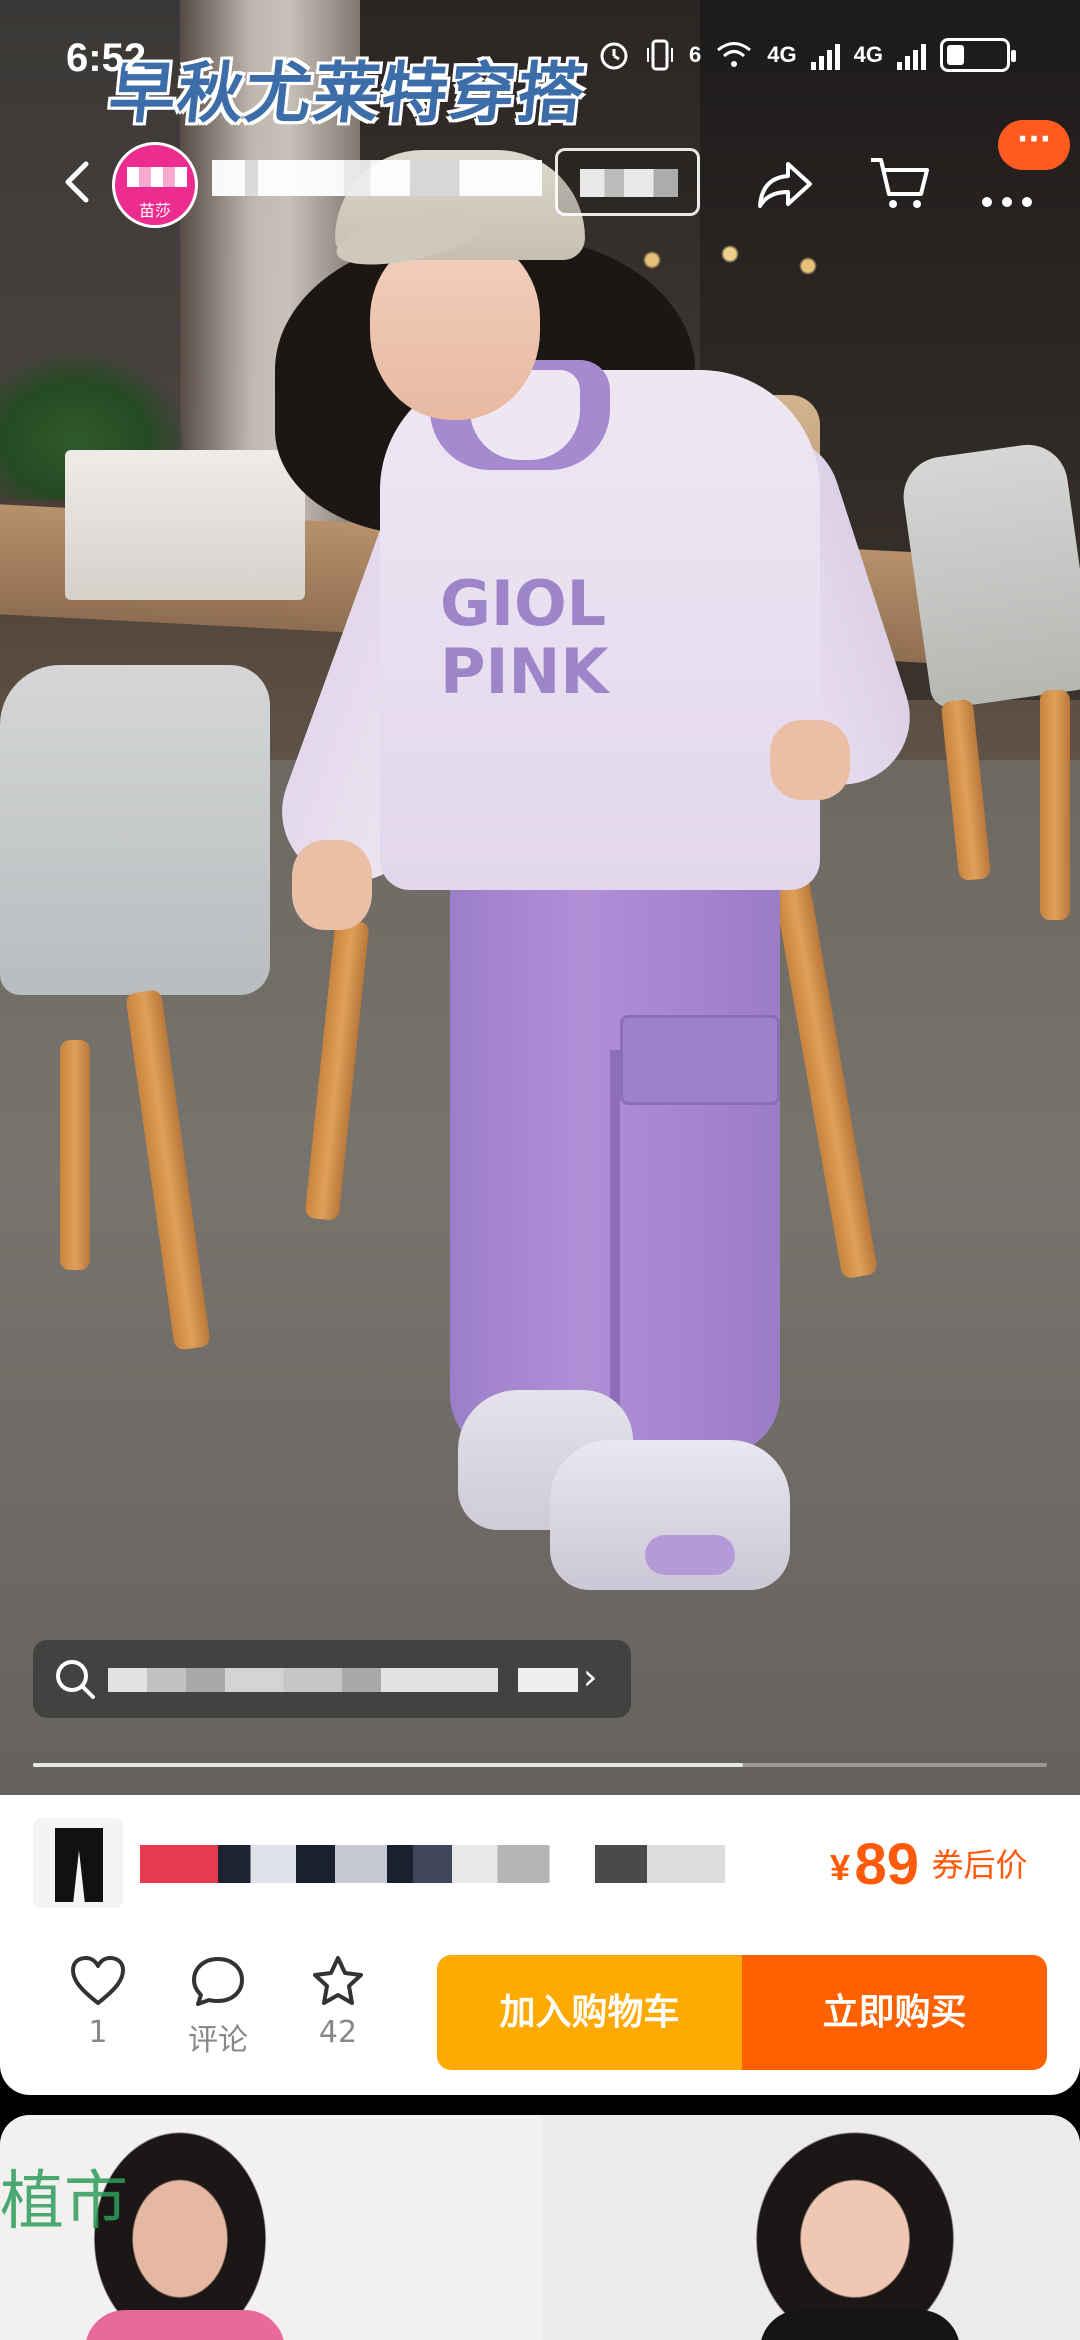  What do you see at coordinates (465, 1864) in the screenshot?
I see `product-title-redacted` at bounding box center [465, 1864].